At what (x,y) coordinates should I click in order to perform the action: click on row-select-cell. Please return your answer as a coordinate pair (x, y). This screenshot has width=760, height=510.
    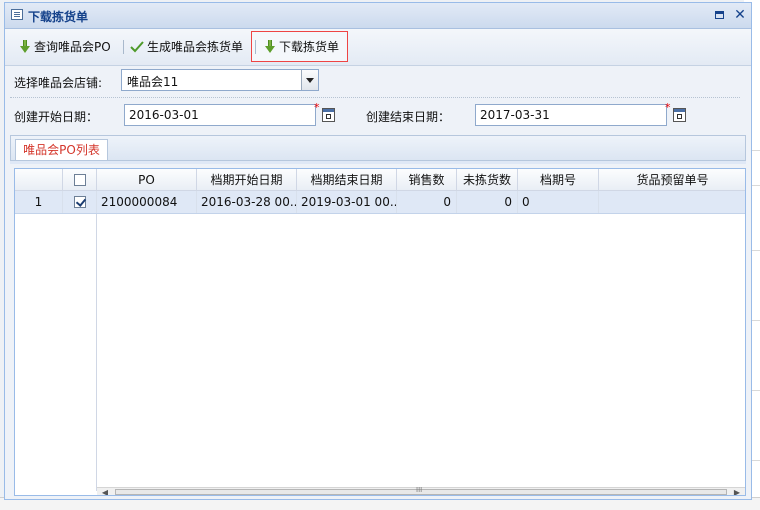
    Looking at the image, I should click on (80, 202).